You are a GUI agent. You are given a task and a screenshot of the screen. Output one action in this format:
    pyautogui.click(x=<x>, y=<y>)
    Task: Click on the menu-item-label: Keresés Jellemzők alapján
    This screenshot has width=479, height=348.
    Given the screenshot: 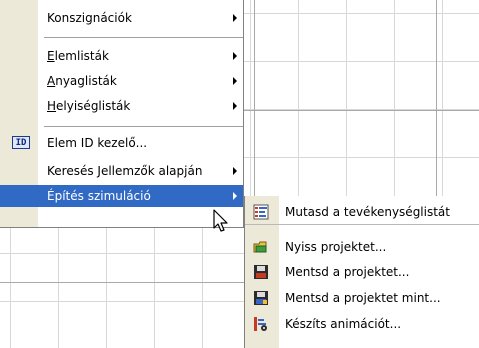 What is the action you would take?
    pyautogui.click(x=125, y=171)
    